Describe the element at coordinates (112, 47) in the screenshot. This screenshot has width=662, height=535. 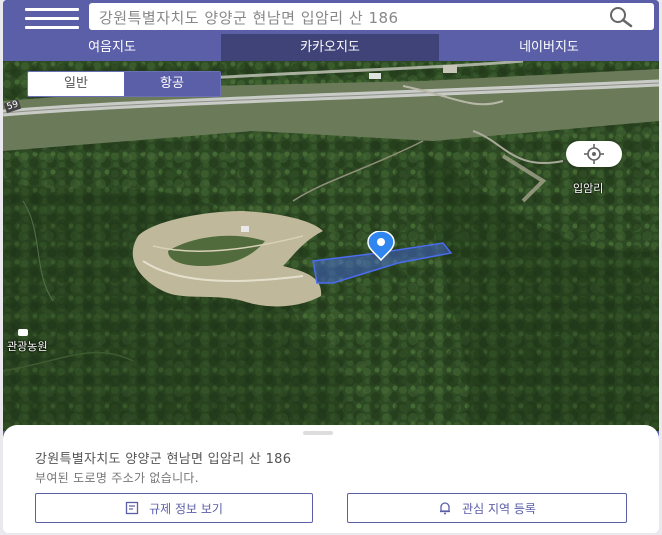
I see `tab-eum-map: 여음지도` at that location.